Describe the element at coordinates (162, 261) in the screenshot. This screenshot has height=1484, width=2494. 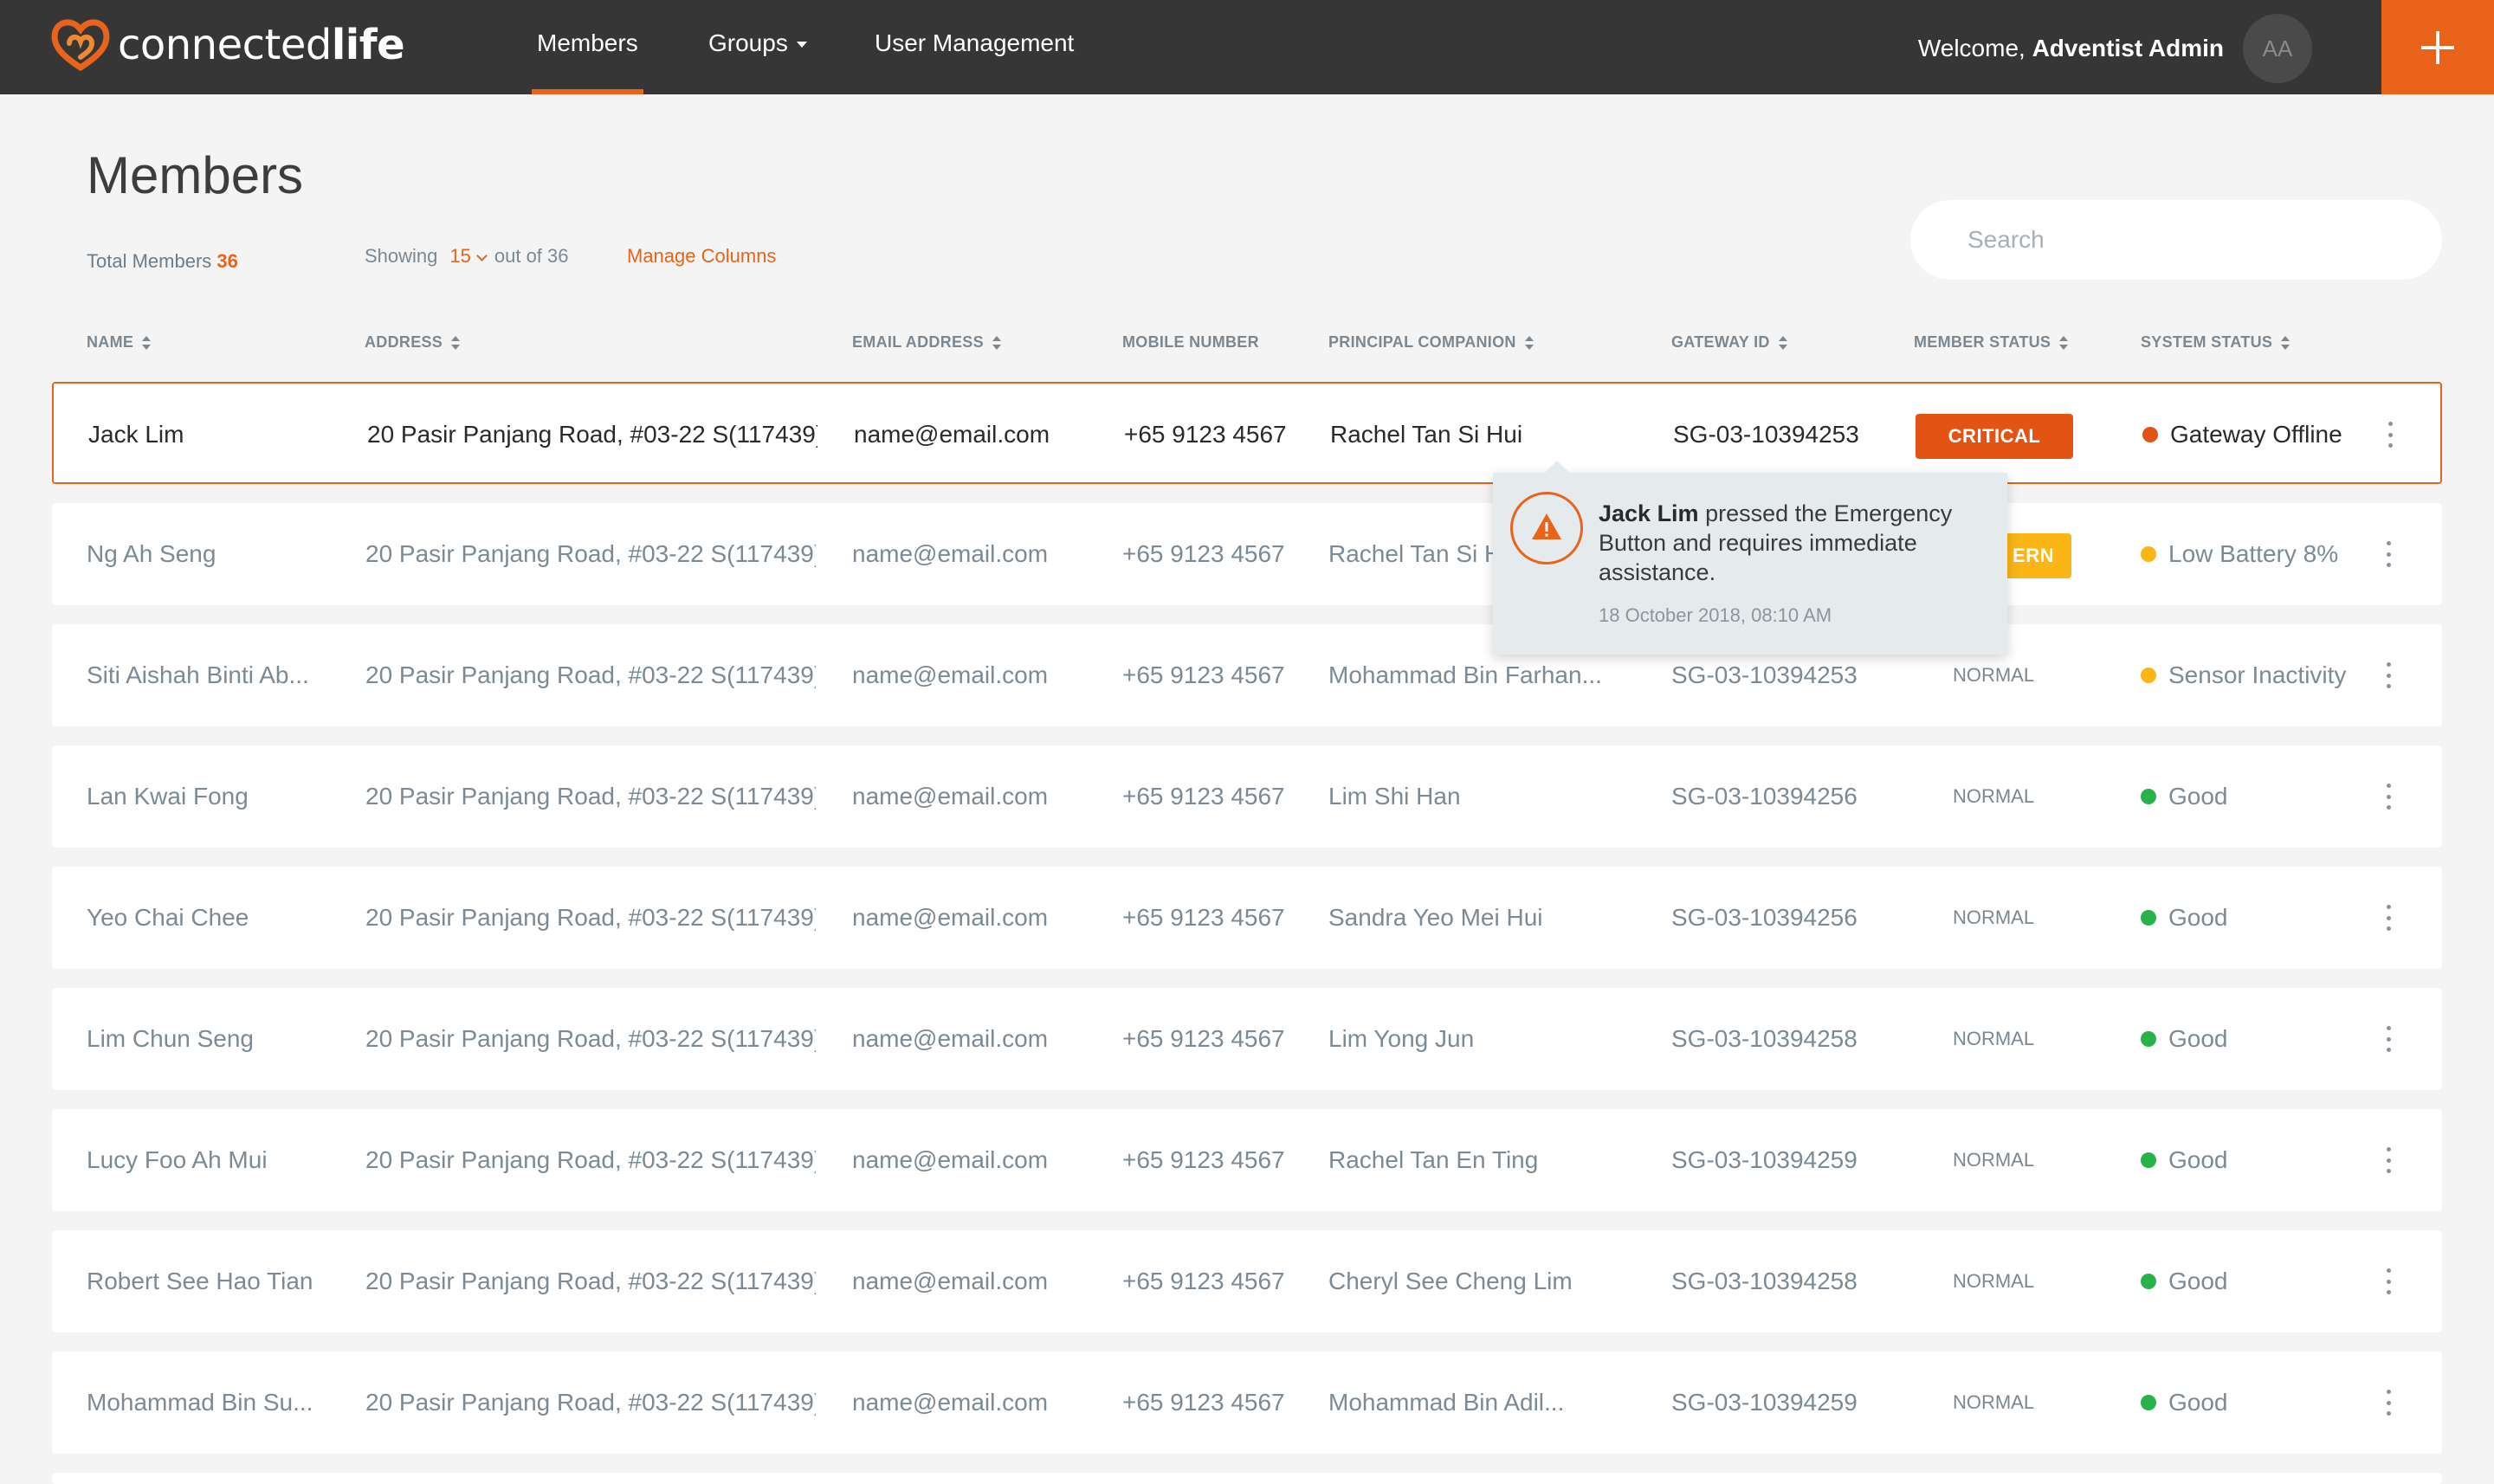
I see `total-members: Total Members 36` at that location.